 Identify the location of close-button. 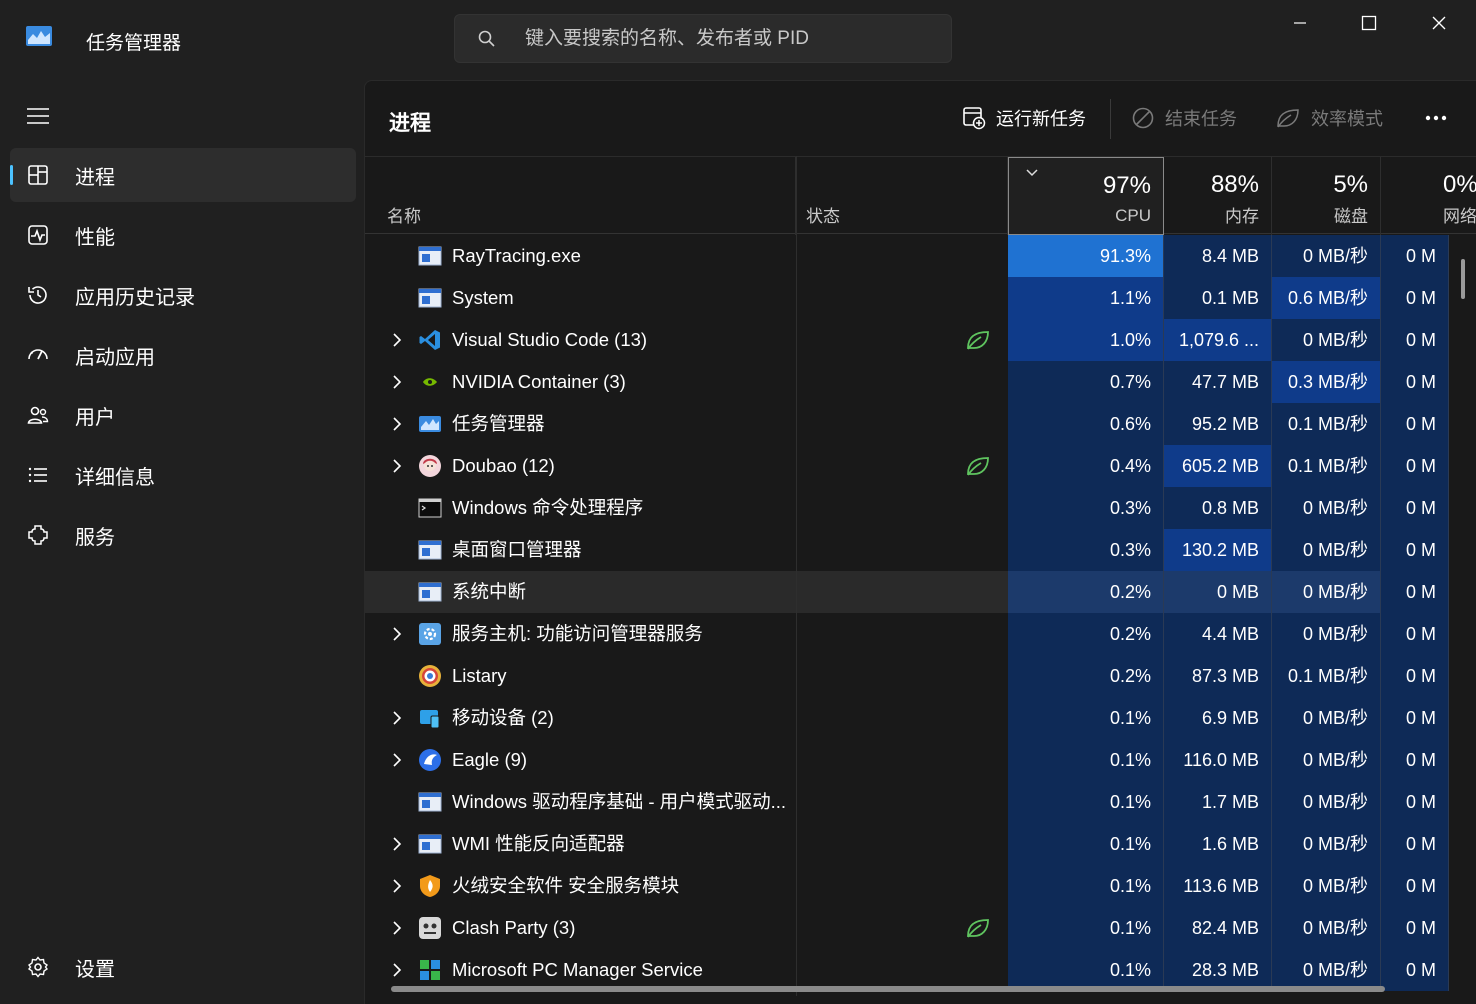
(1439, 23).